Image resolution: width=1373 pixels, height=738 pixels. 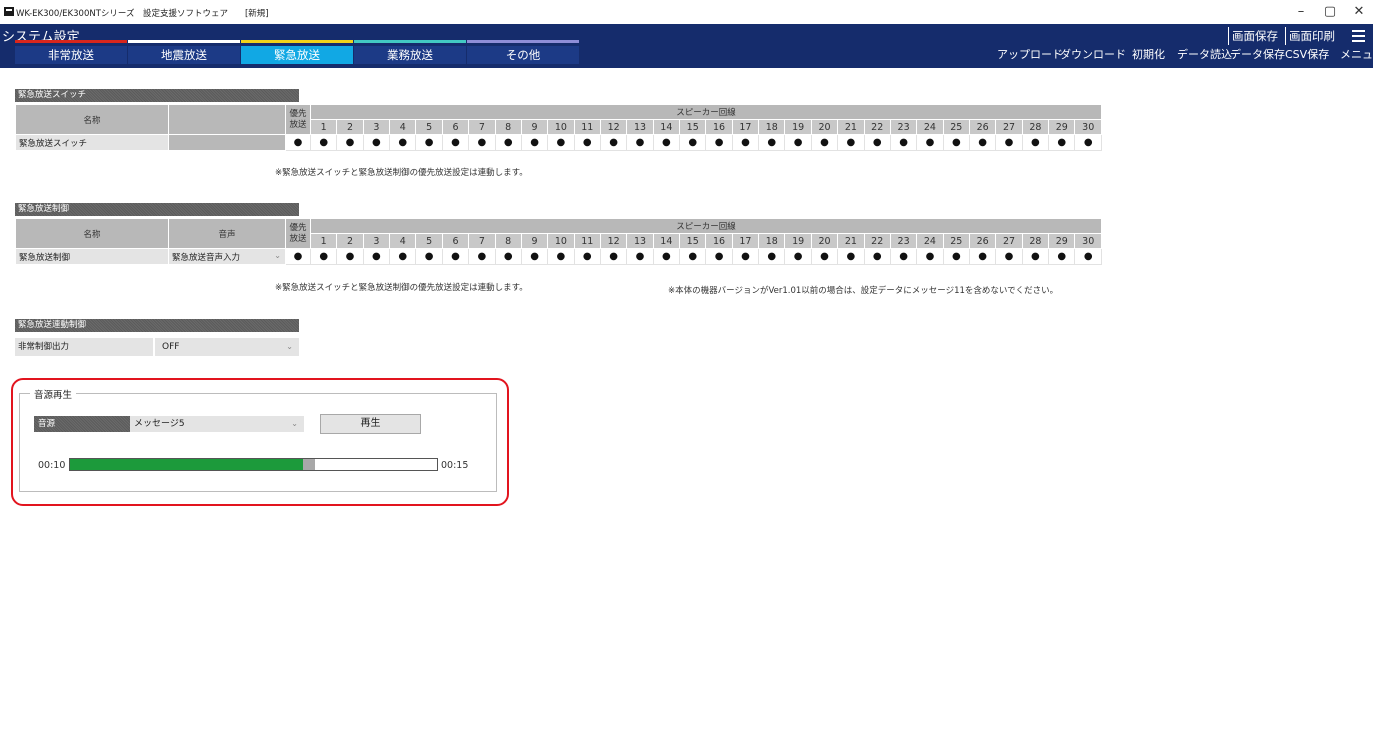 I want to click on menu-button: メニュー, so click(x=1356, y=55).